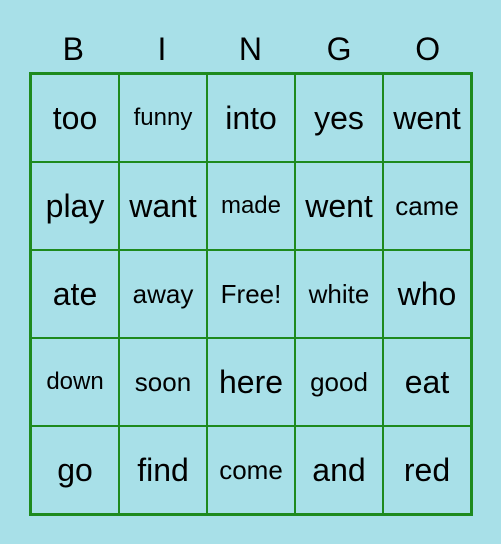 The image size is (501, 544). I want to click on bingo-cell: made, so click(251, 206).